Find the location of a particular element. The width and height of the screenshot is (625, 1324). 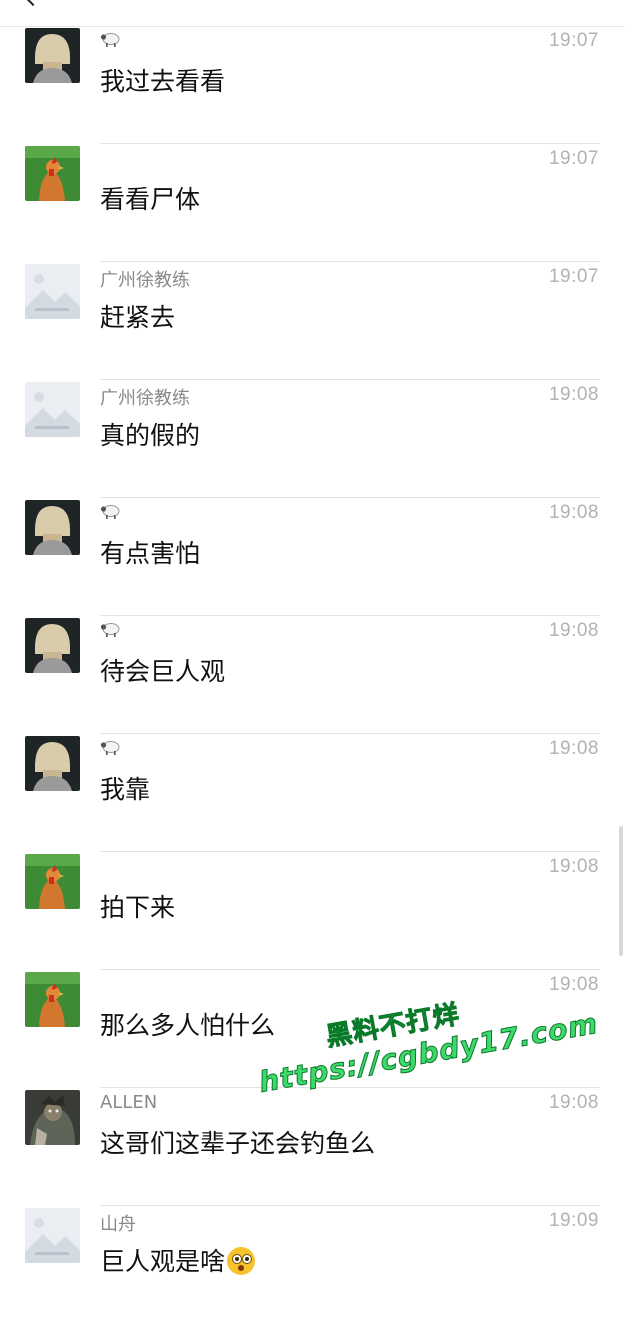

sender-name: ALLEN is located at coordinates (129, 1102).